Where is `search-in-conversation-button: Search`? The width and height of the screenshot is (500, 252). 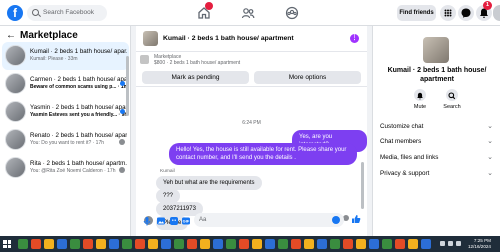 search-in-conversation-button: Search is located at coordinates (452, 99).